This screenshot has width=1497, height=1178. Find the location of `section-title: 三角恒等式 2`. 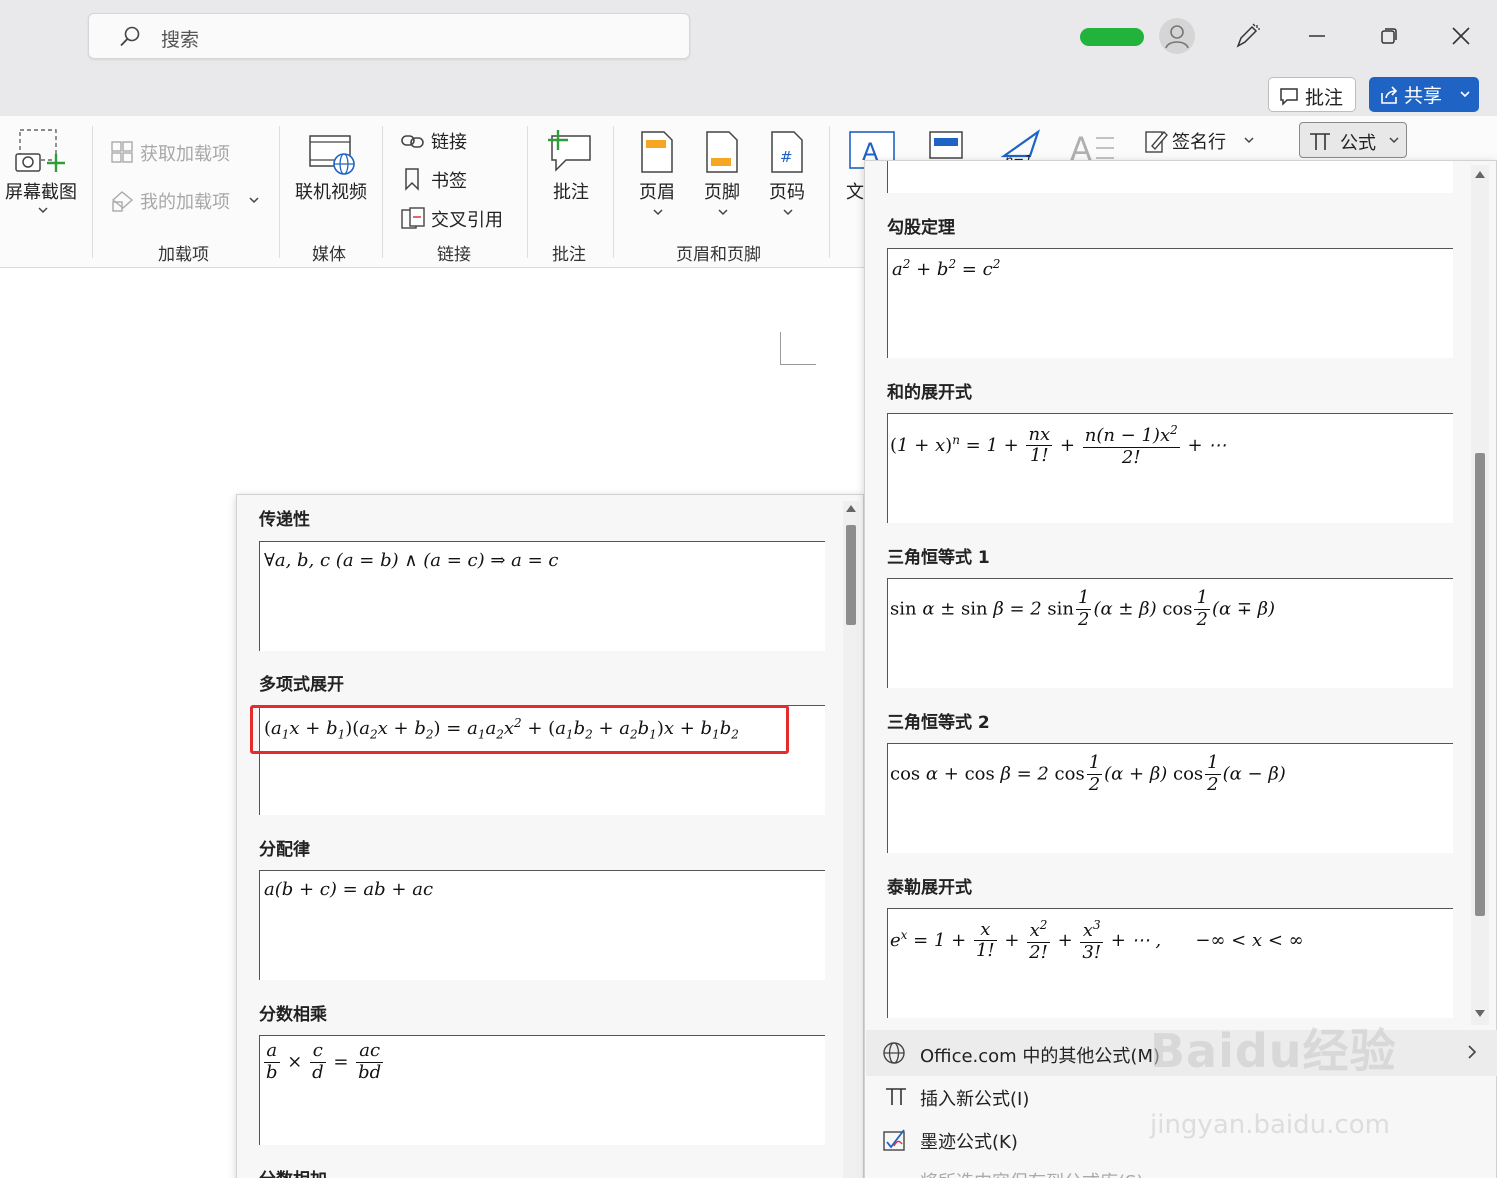

section-title: 三角恒等式 2 is located at coordinates (938, 723).